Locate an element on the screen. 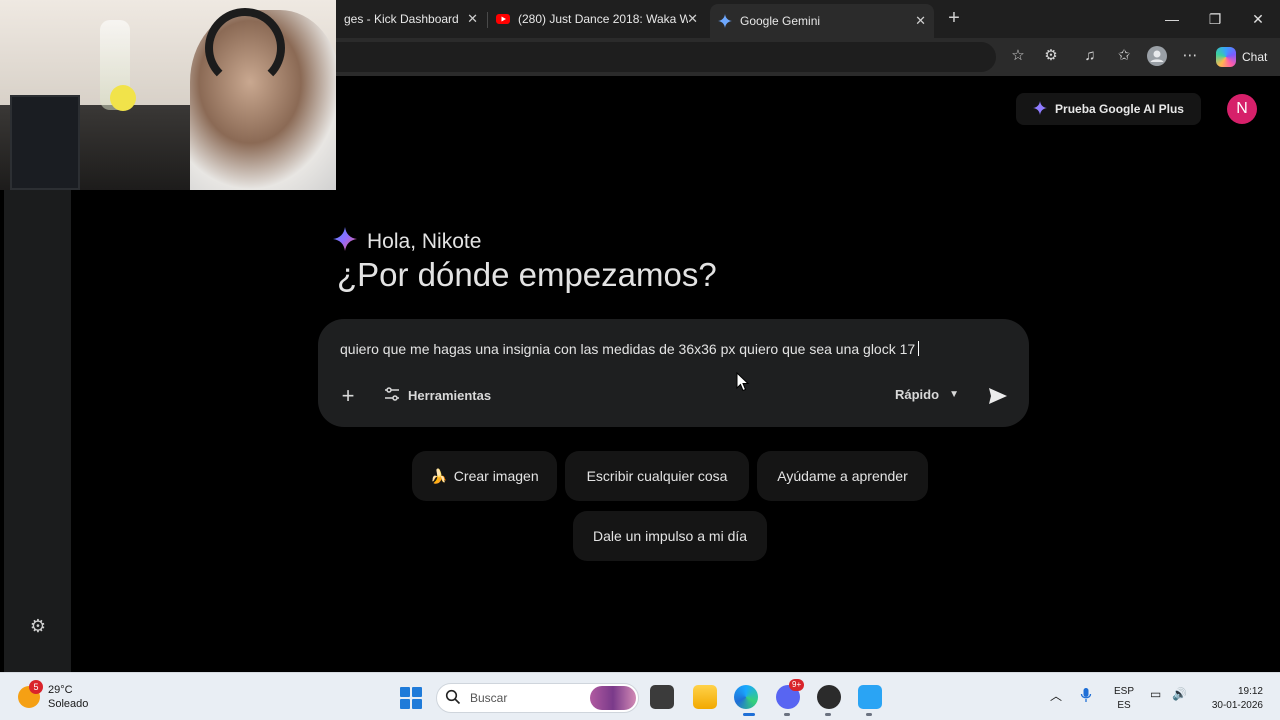  tab-label: Google Gemini is located at coordinates (780, 21).